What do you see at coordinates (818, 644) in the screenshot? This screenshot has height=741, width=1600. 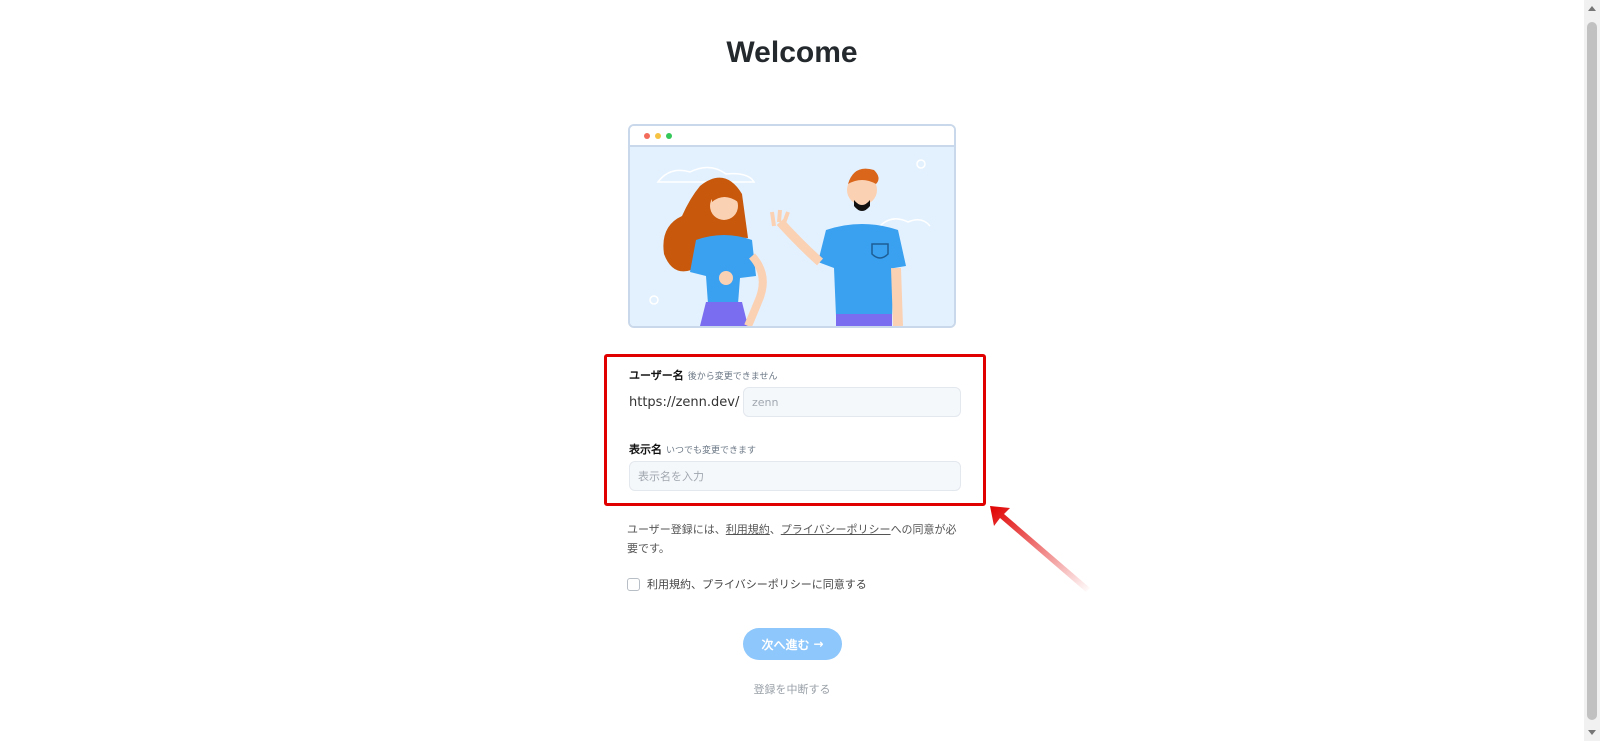 I see `arrow-right-icon: →` at bounding box center [818, 644].